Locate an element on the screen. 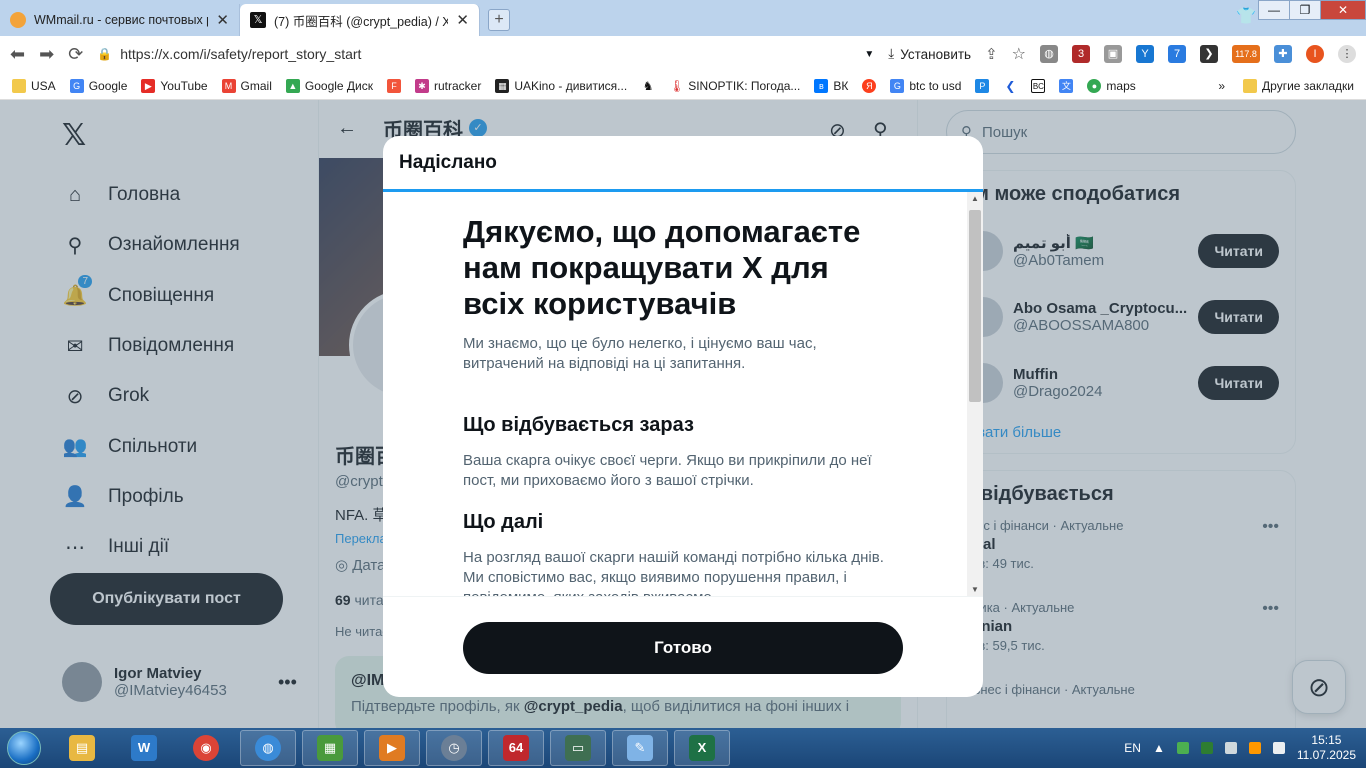 This screenshot has height=768, width=1366. lock-icon: 🔒 is located at coordinates (104, 54).